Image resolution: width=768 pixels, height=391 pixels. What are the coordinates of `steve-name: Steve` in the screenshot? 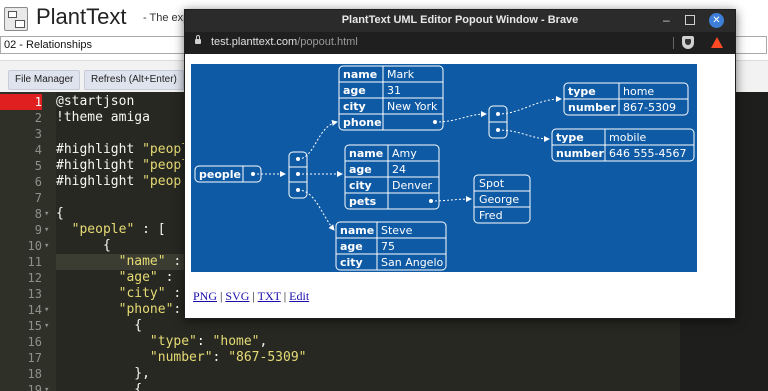 It's located at (397, 230).